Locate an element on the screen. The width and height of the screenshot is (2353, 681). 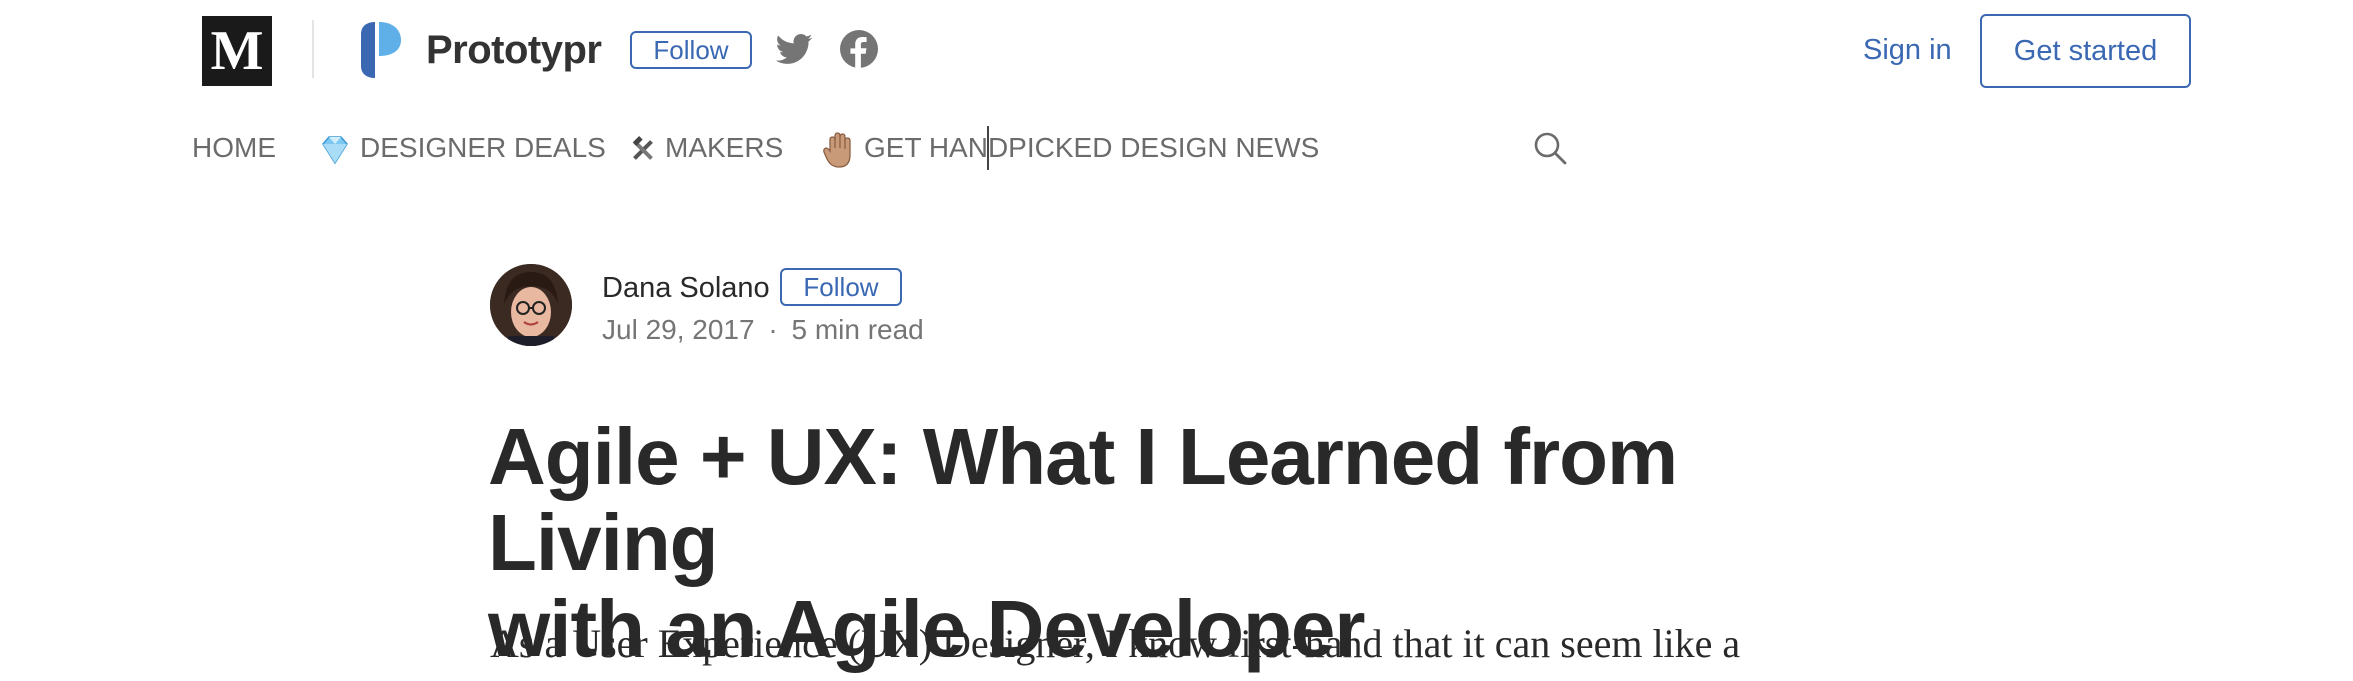
sign-in-link: Sign in is located at coordinates (1907, 50).